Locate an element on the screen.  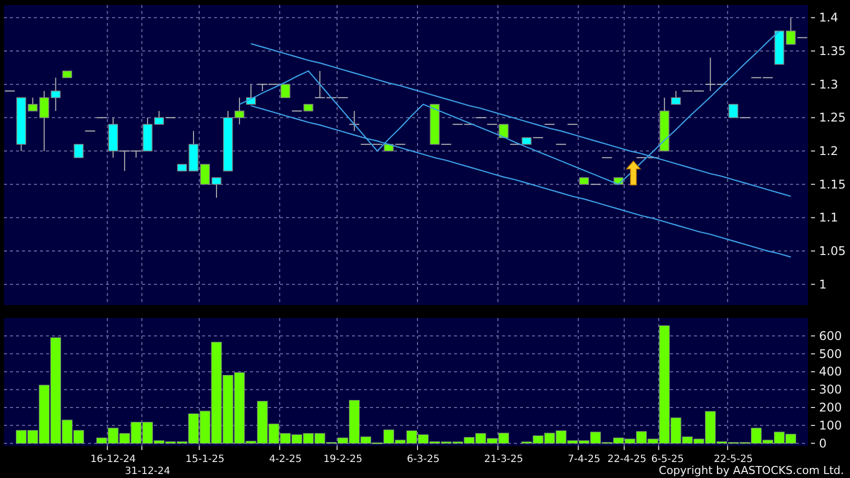
arrow-marker is located at coordinates (634, 173).